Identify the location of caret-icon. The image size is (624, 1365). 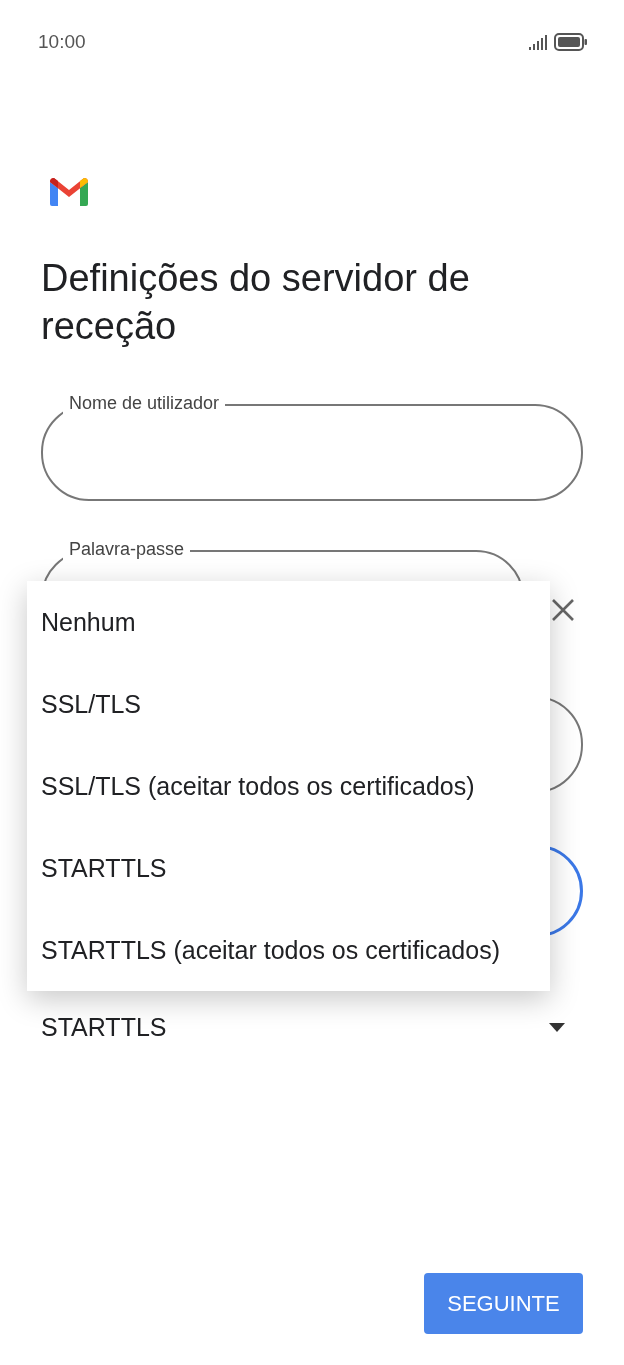
(557, 1027).